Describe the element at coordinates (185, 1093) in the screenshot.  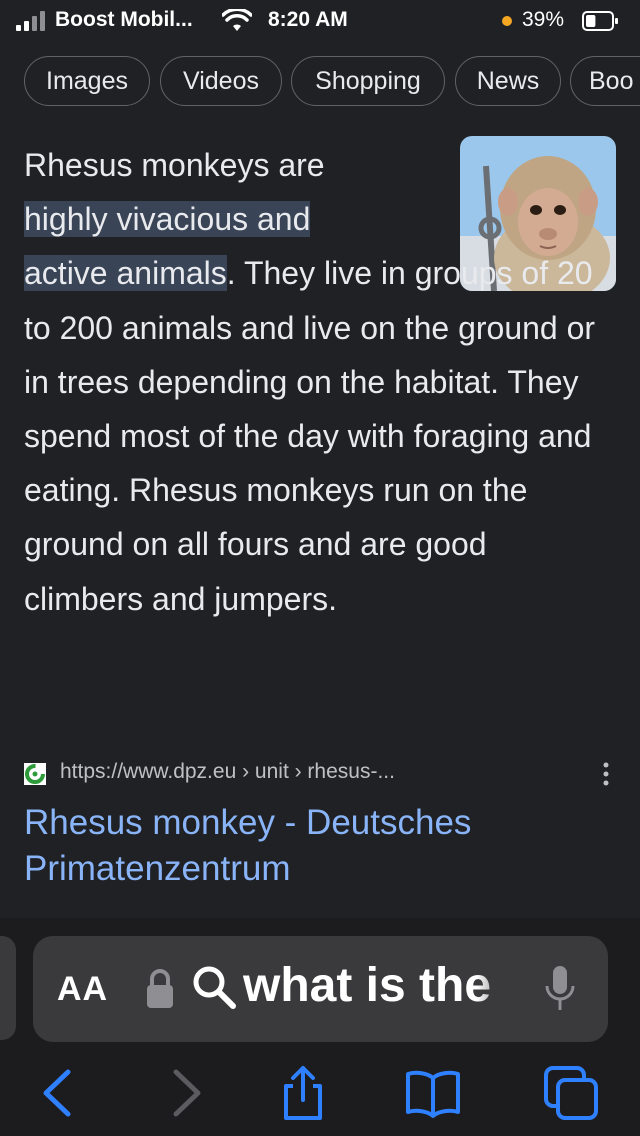
I see `forward-icon` at that location.